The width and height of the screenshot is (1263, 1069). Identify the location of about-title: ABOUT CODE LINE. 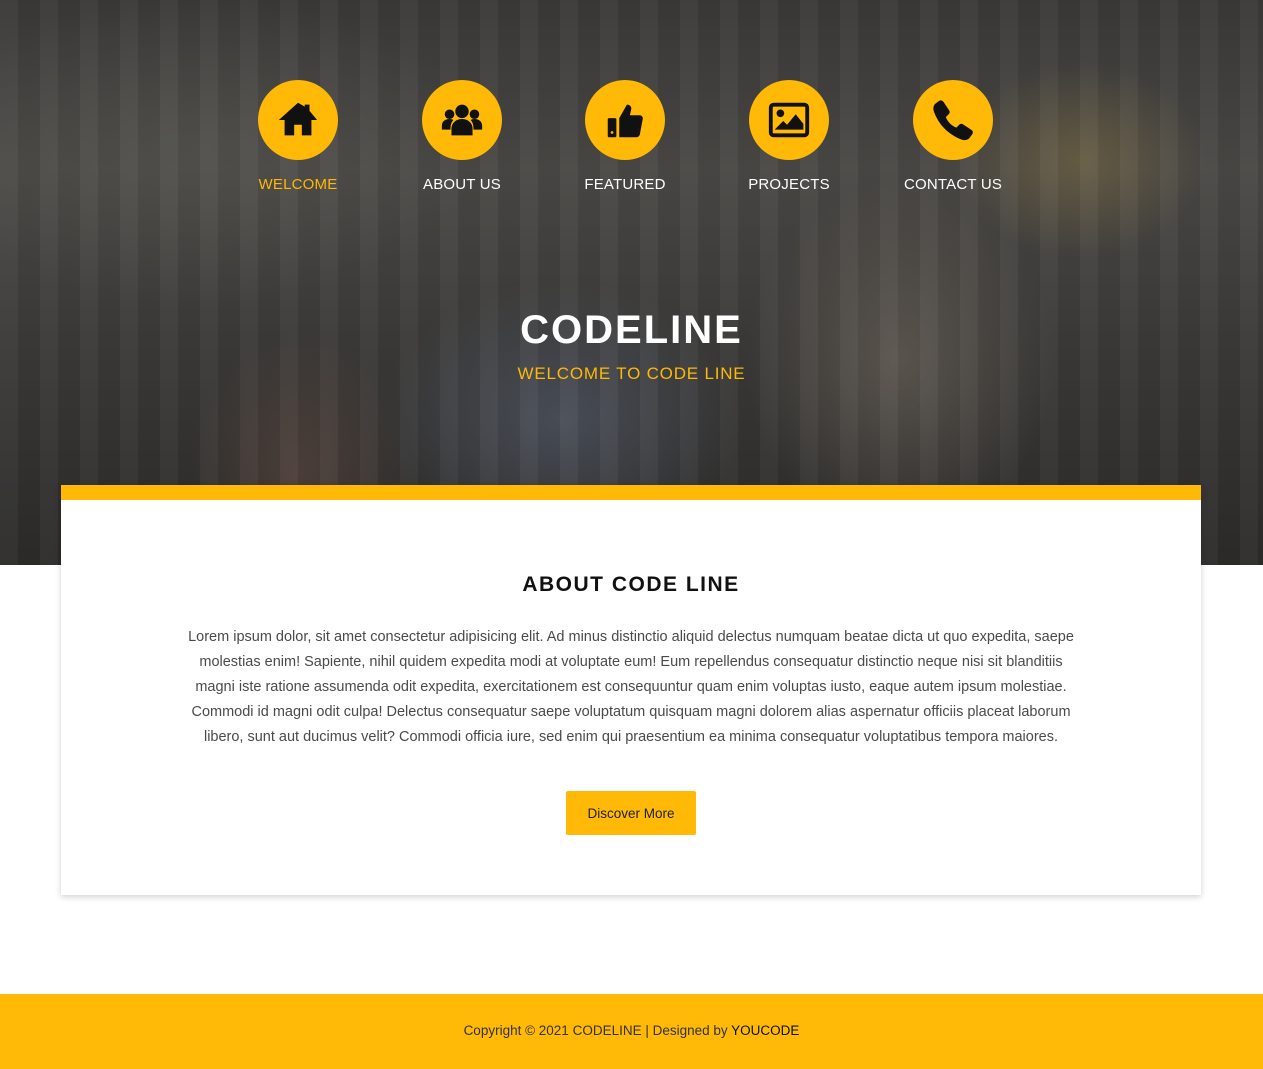
(631, 584).